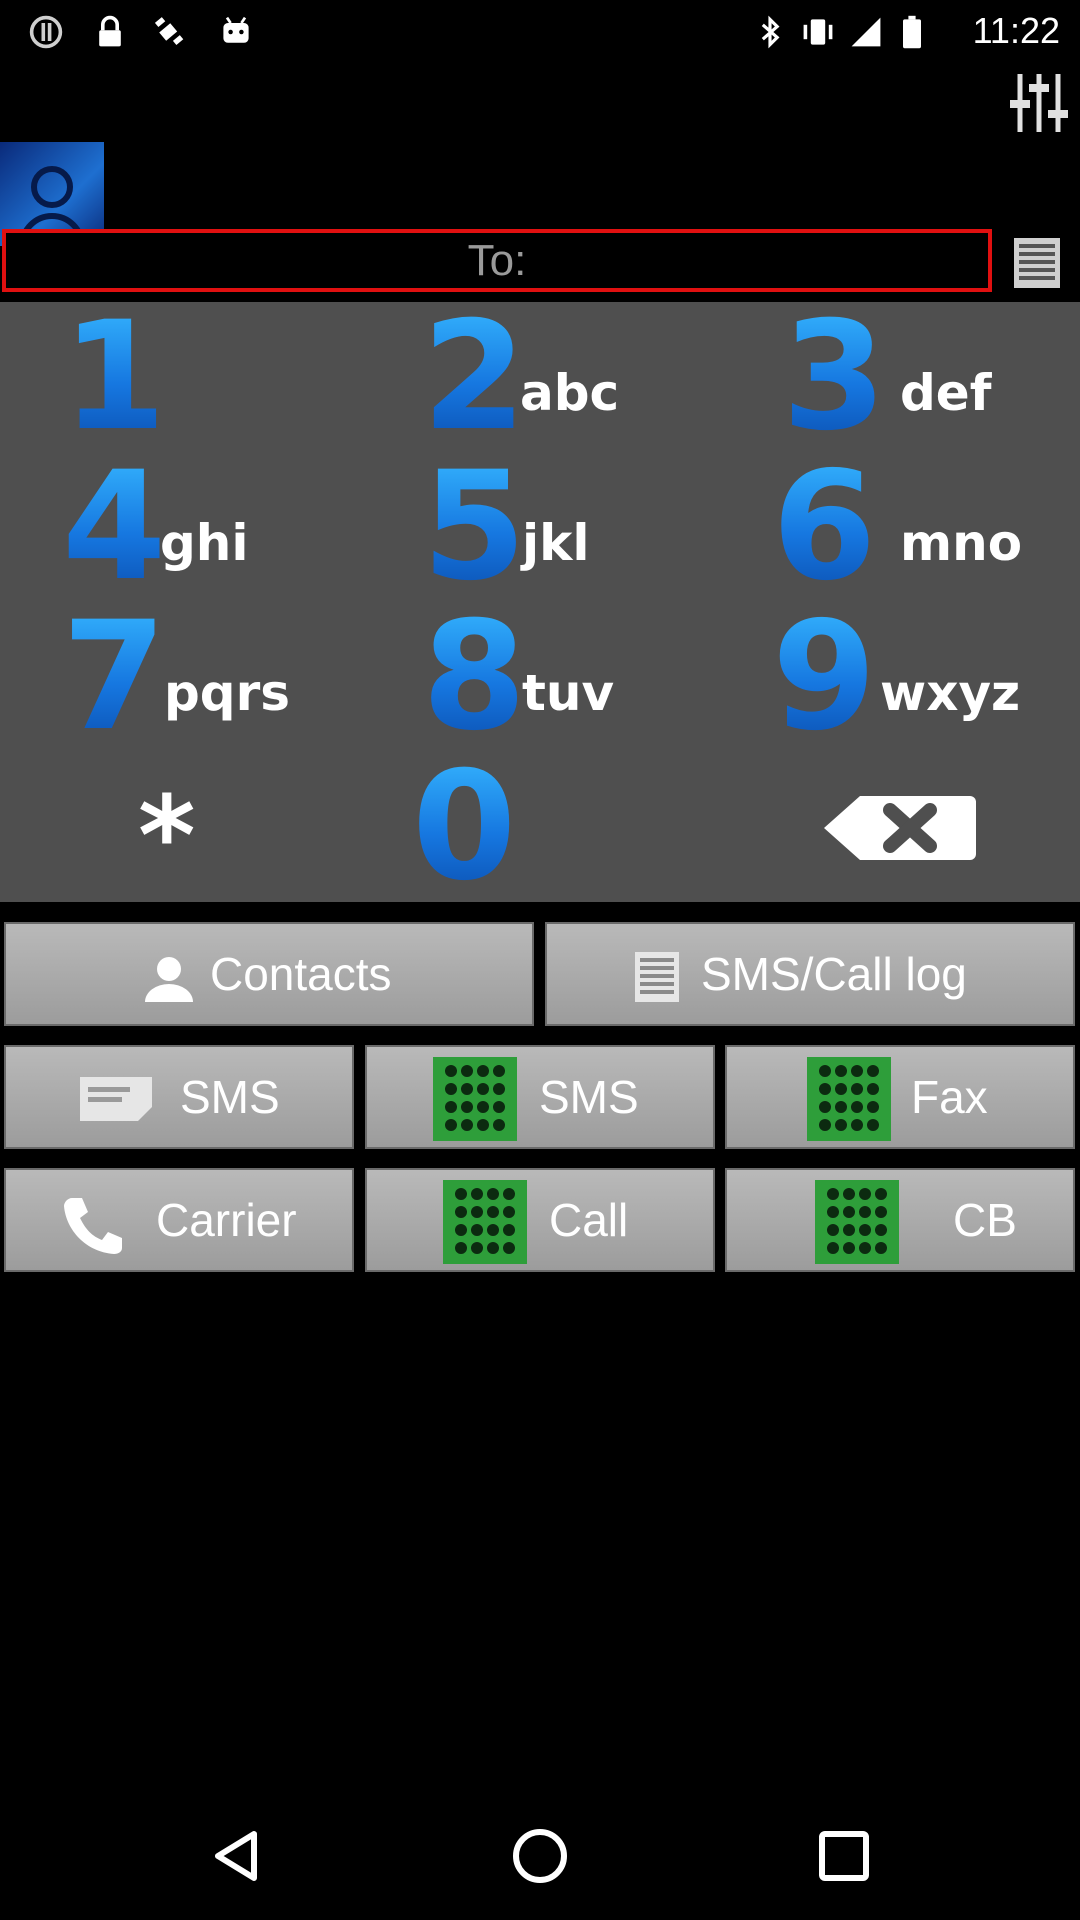 The width and height of the screenshot is (1080, 1920). What do you see at coordinates (946, 393) in the screenshot?
I see `key-letters: def` at bounding box center [946, 393].